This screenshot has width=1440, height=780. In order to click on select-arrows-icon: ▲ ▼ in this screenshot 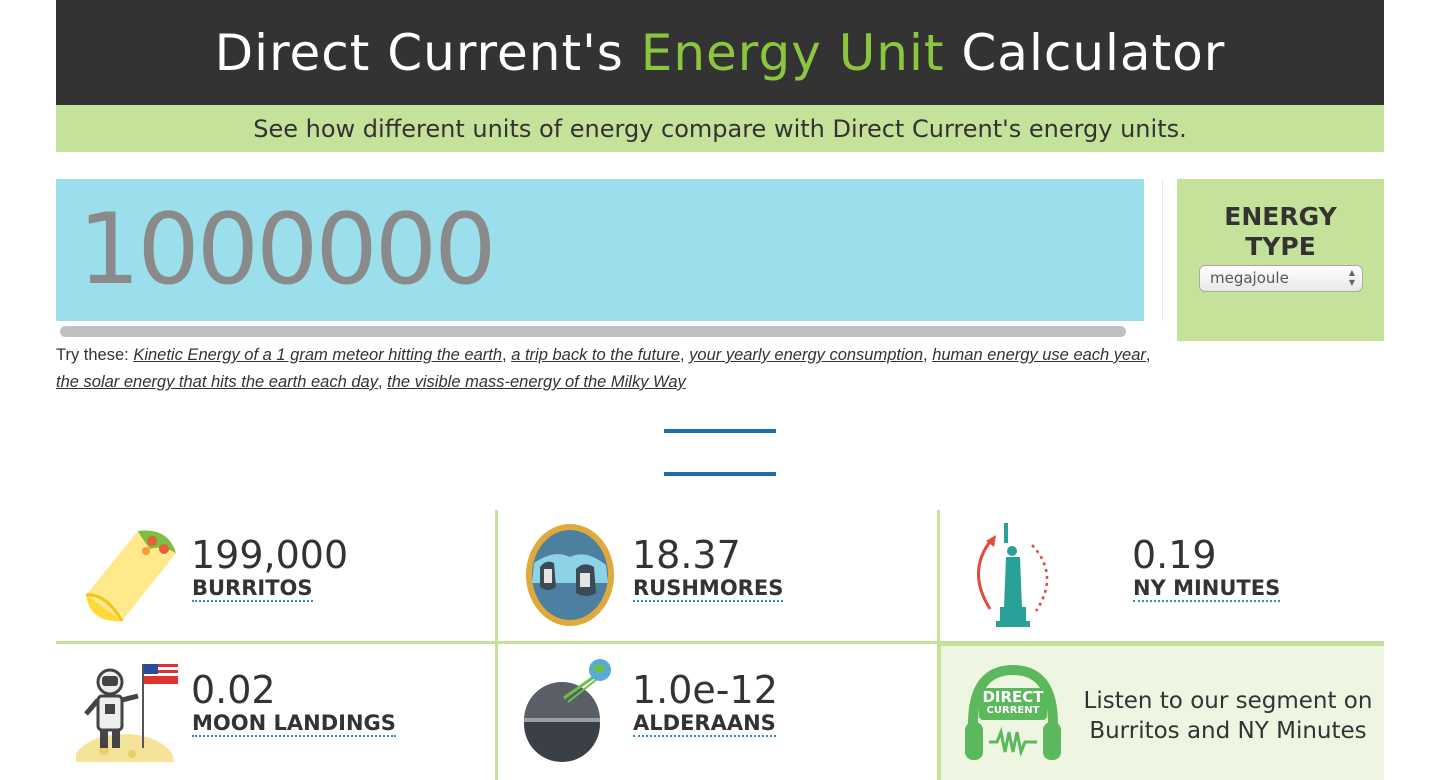, I will do `click(1351, 277)`.